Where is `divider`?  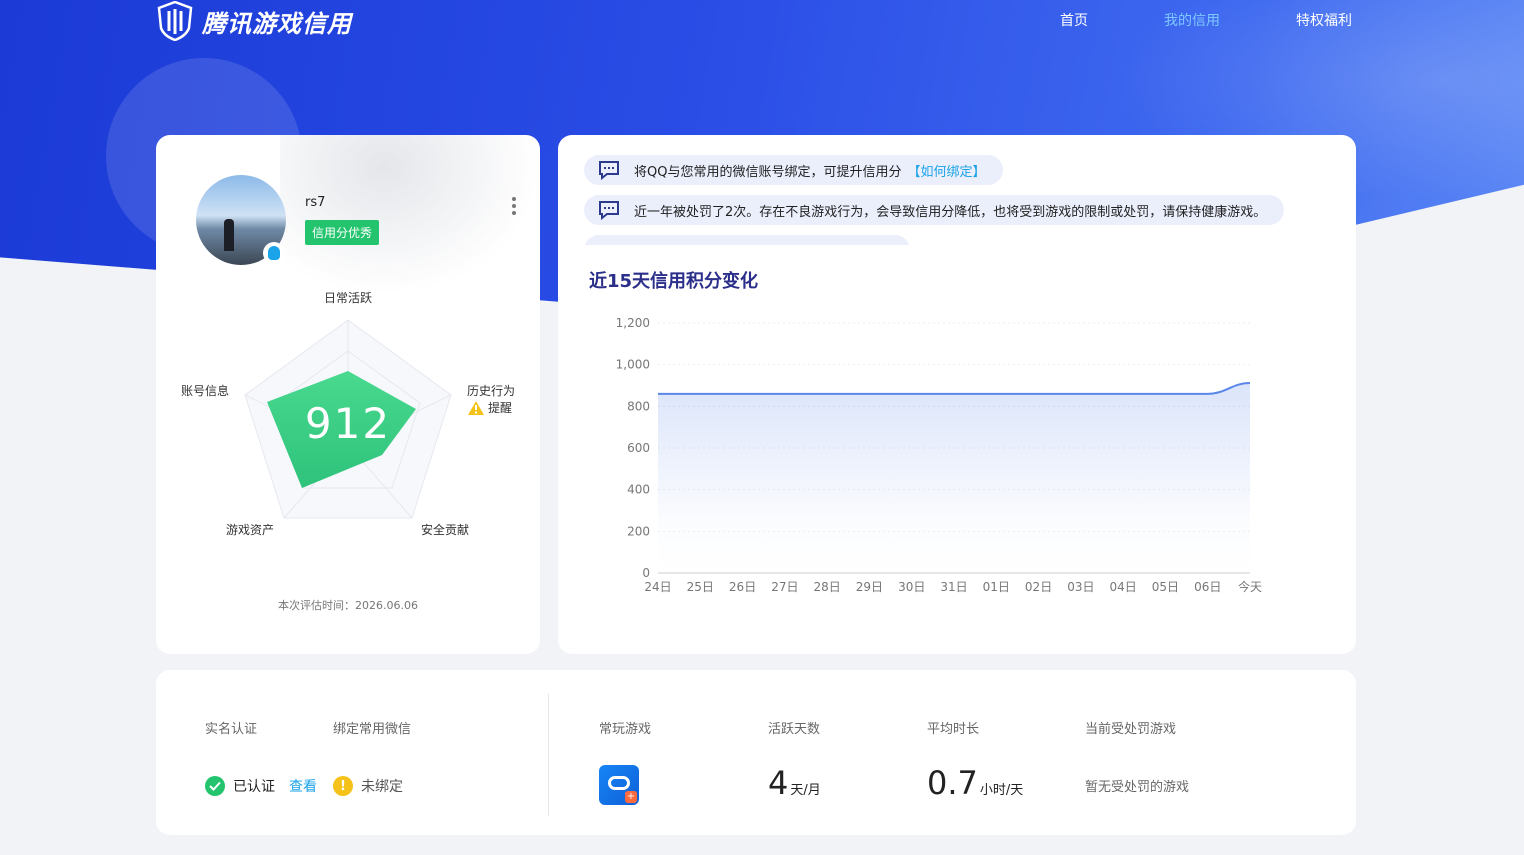
divider is located at coordinates (548, 755).